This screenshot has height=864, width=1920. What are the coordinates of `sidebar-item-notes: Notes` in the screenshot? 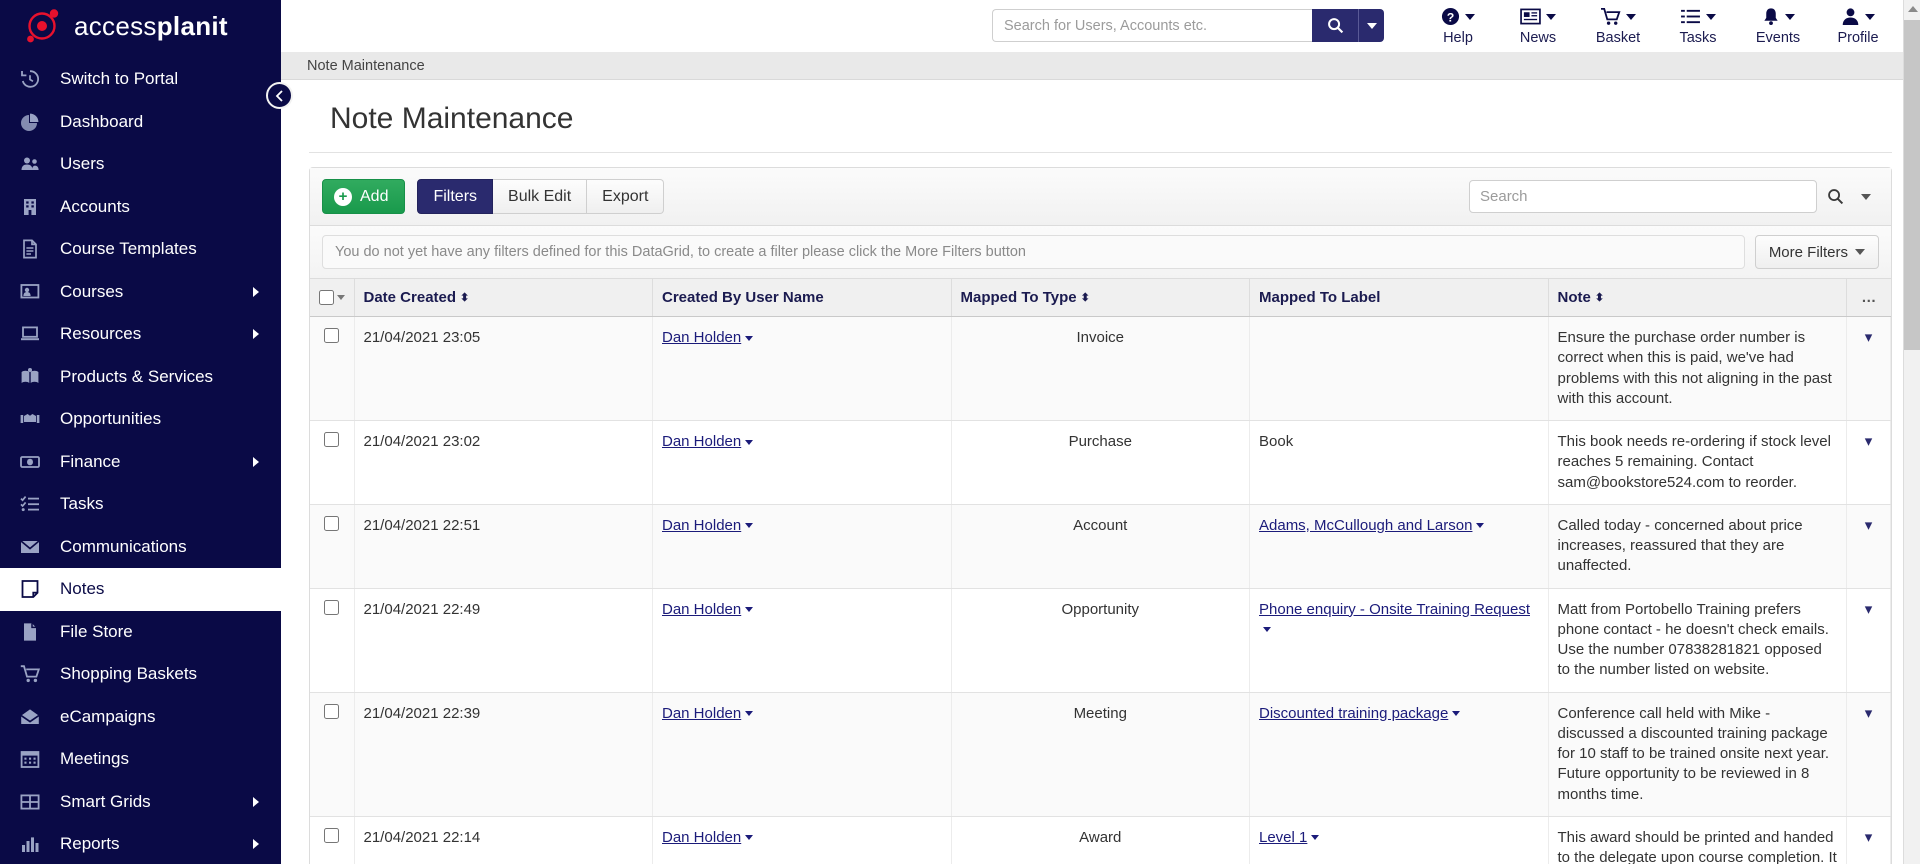 It's located at (140, 589).